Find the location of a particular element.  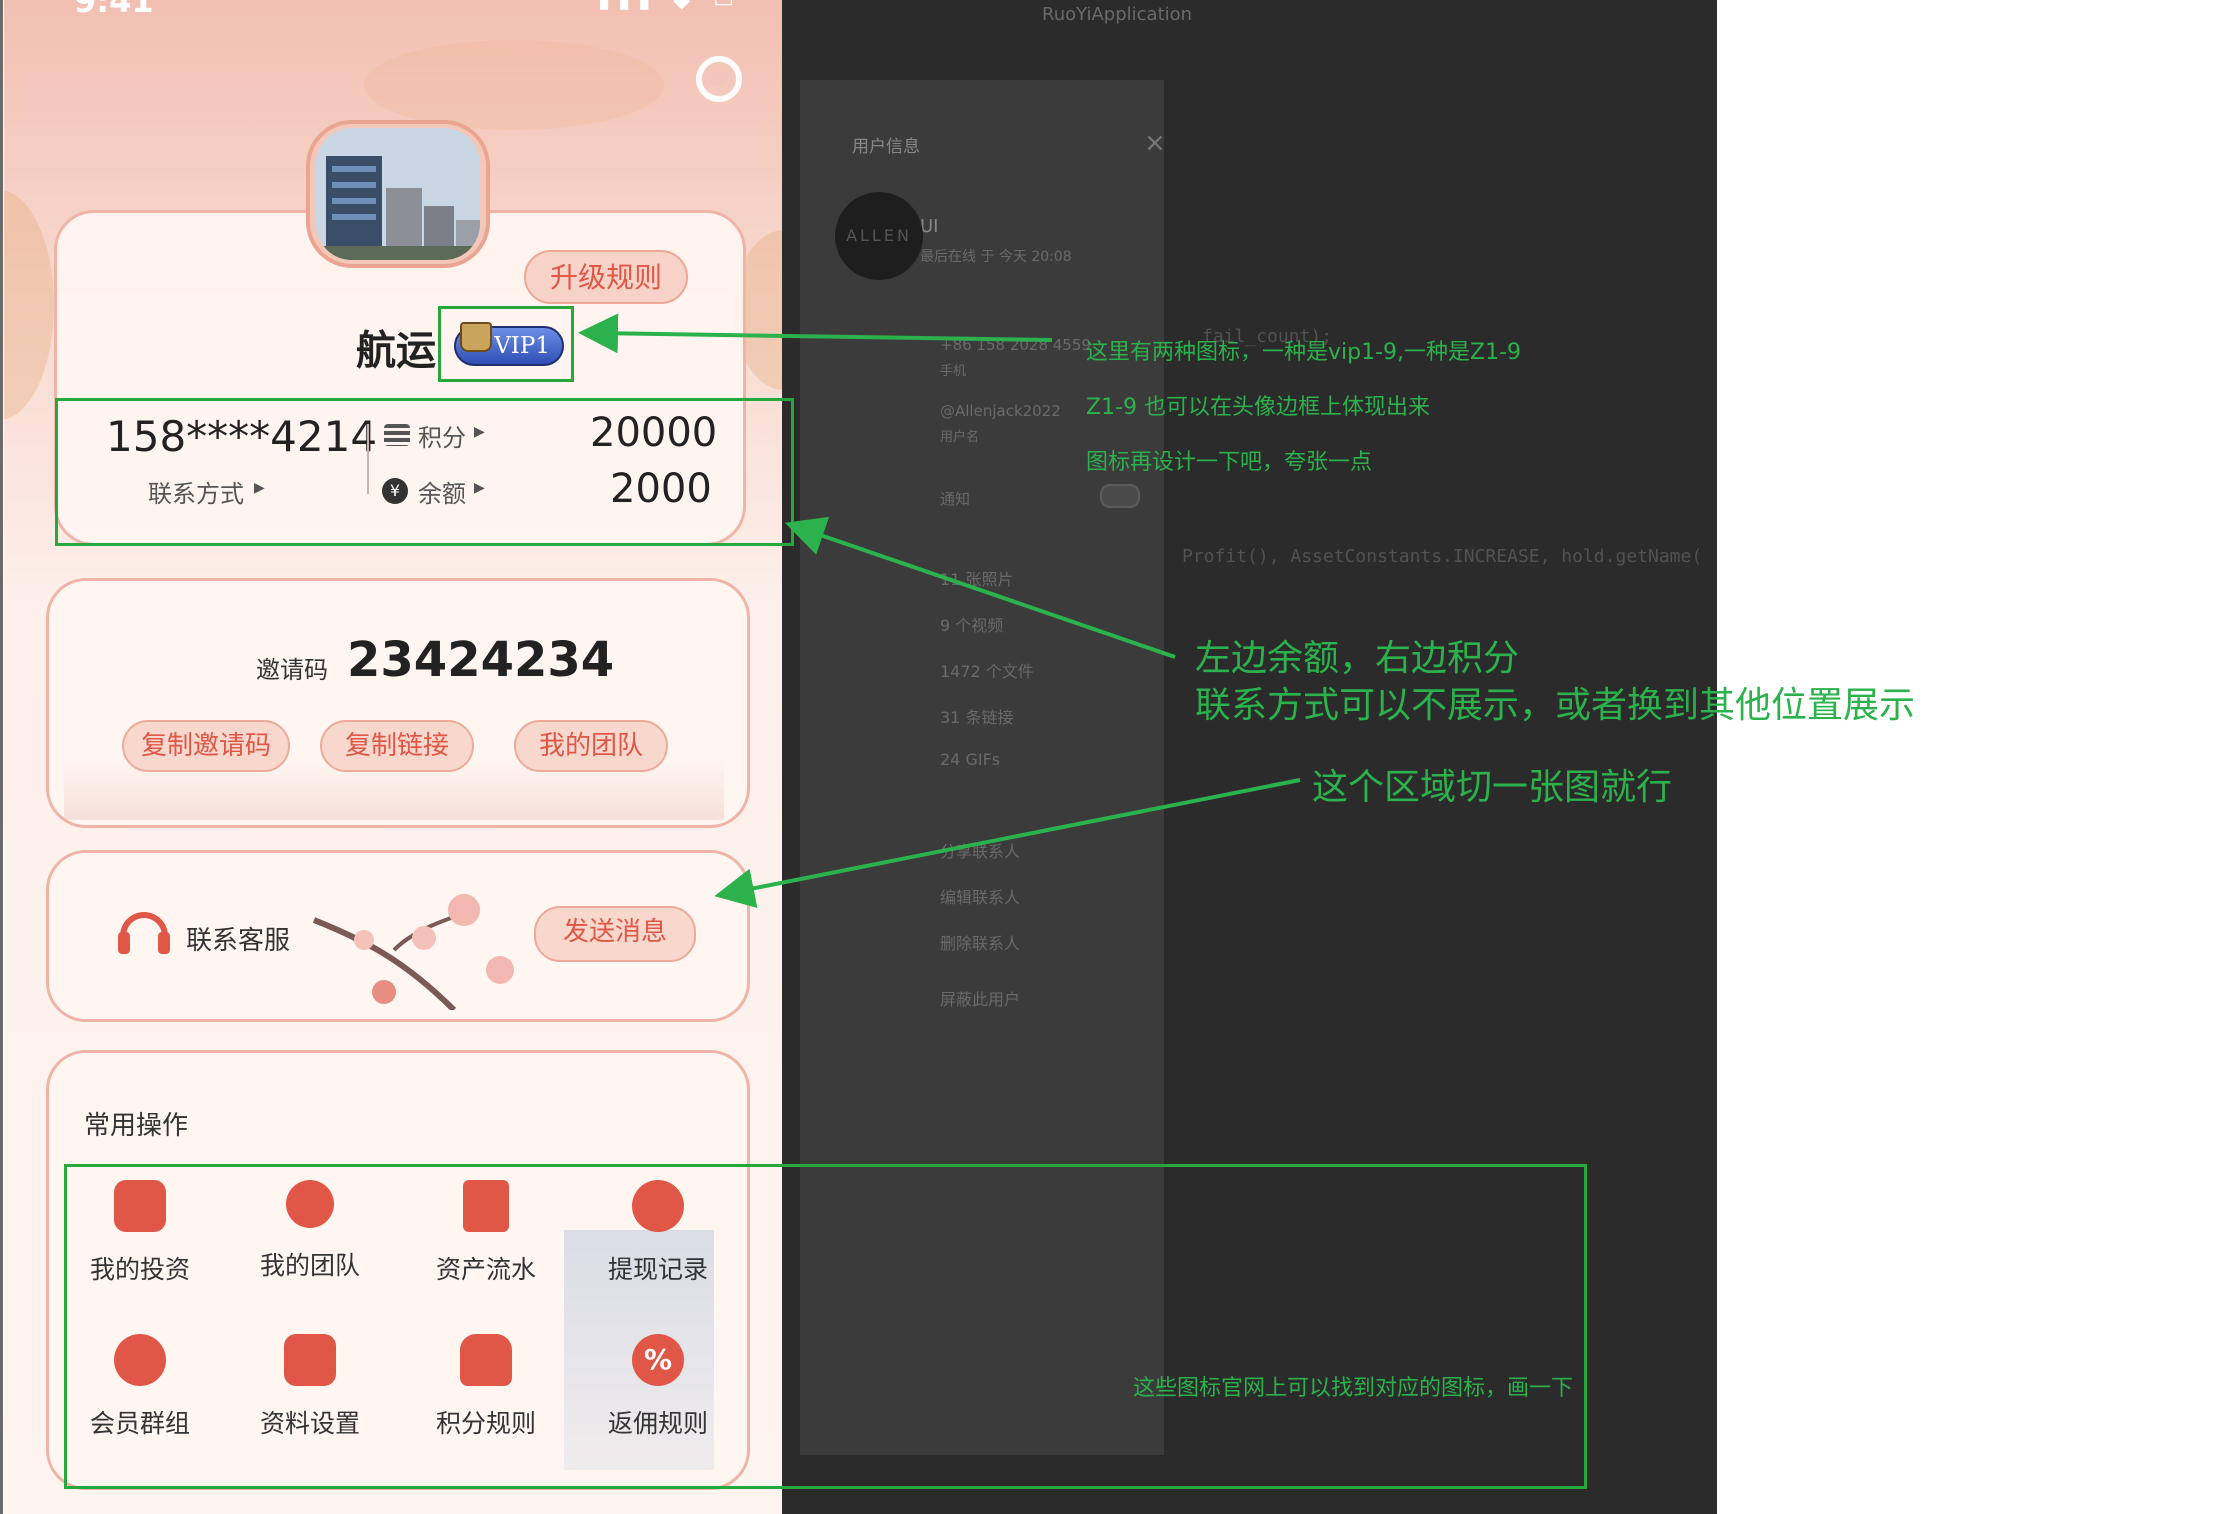

annotation-info-note-1: 左边余额，右边积分 is located at coordinates (1357, 658).